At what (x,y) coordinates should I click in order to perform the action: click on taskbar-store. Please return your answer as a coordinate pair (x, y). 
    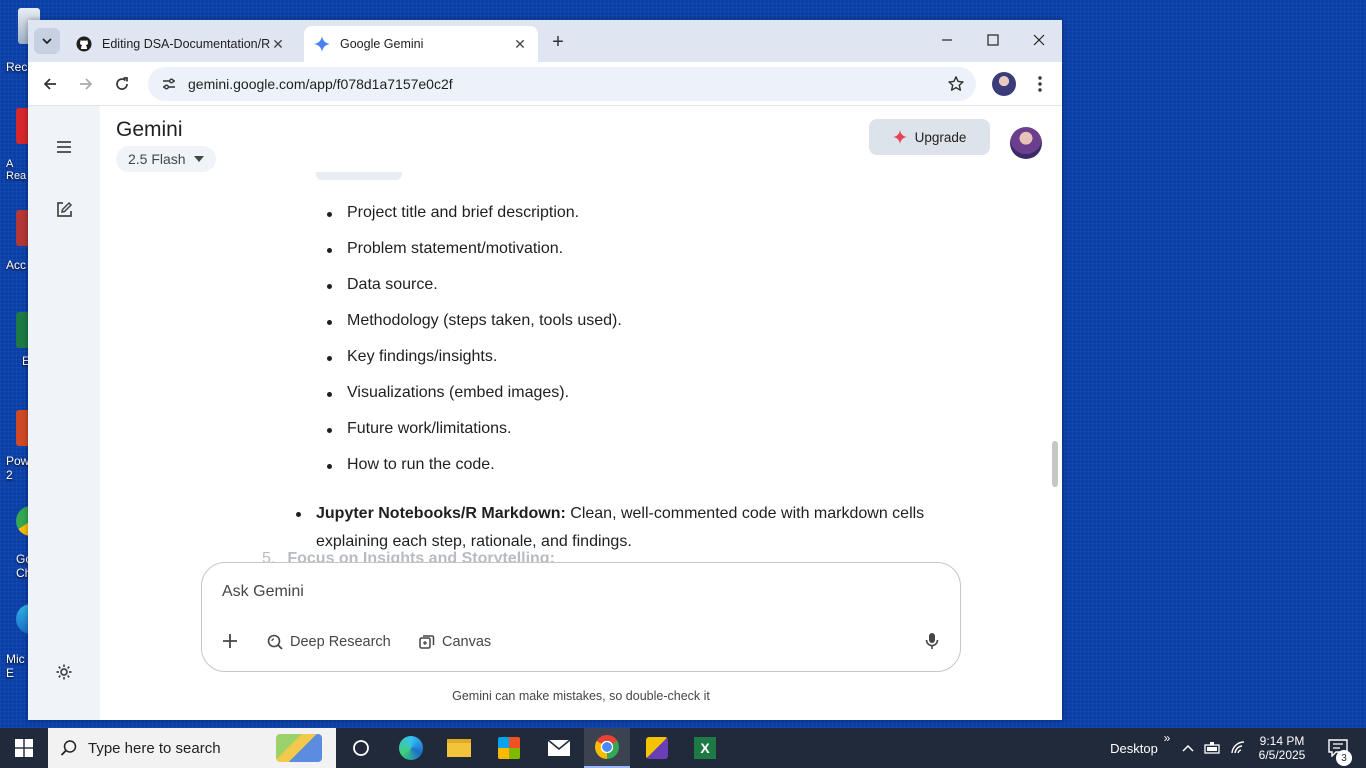
    Looking at the image, I should click on (509, 748).